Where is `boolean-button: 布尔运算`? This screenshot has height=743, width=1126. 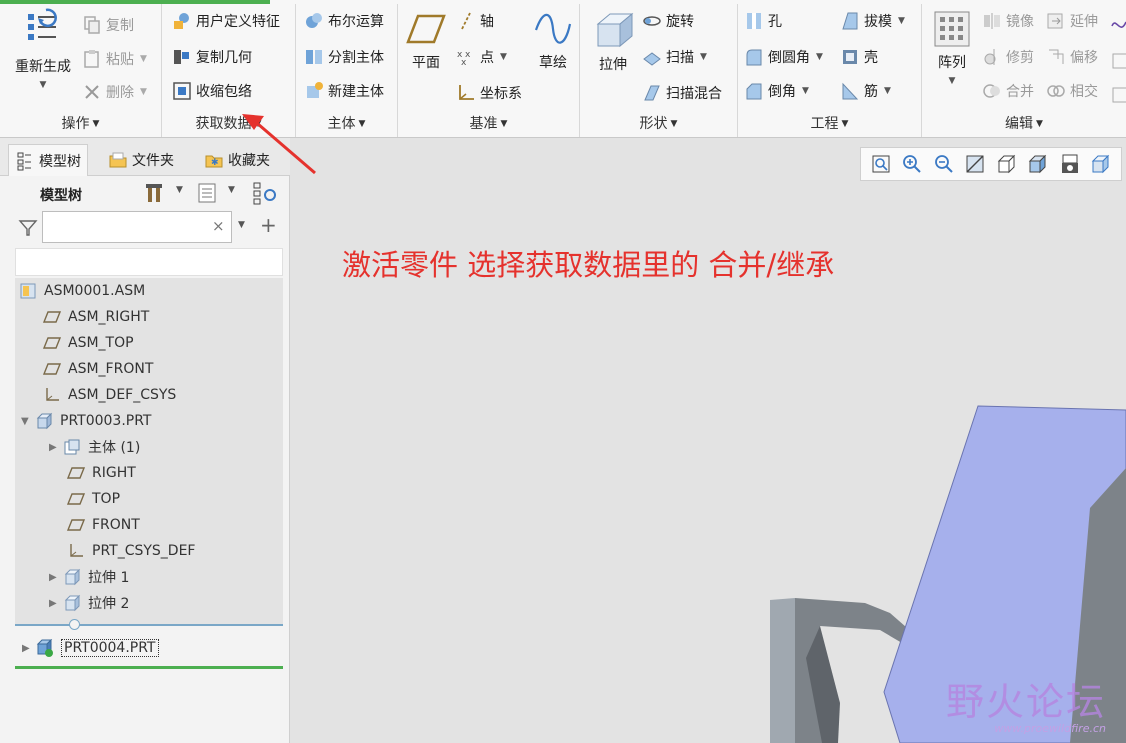 boolean-button: 布尔运算 is located at coordinates (344, 21).